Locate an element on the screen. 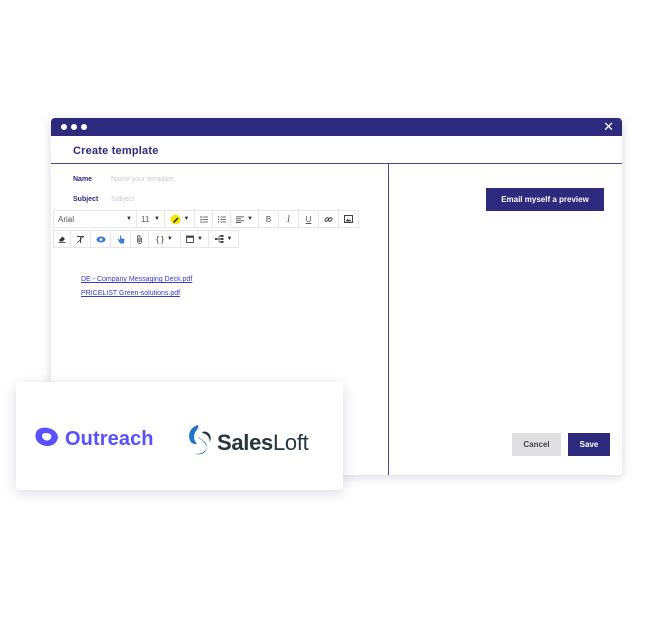 This screenshot has height=620, width=648. eraser-button is located at coordinates (62, 239).